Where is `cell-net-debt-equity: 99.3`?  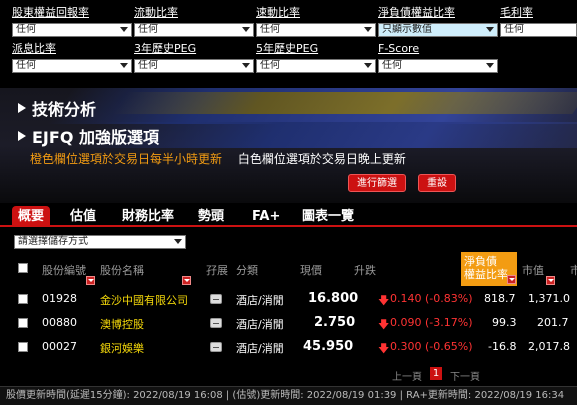
cell-net-debt-equity: 99.3 is located at coordinates (504, 322).